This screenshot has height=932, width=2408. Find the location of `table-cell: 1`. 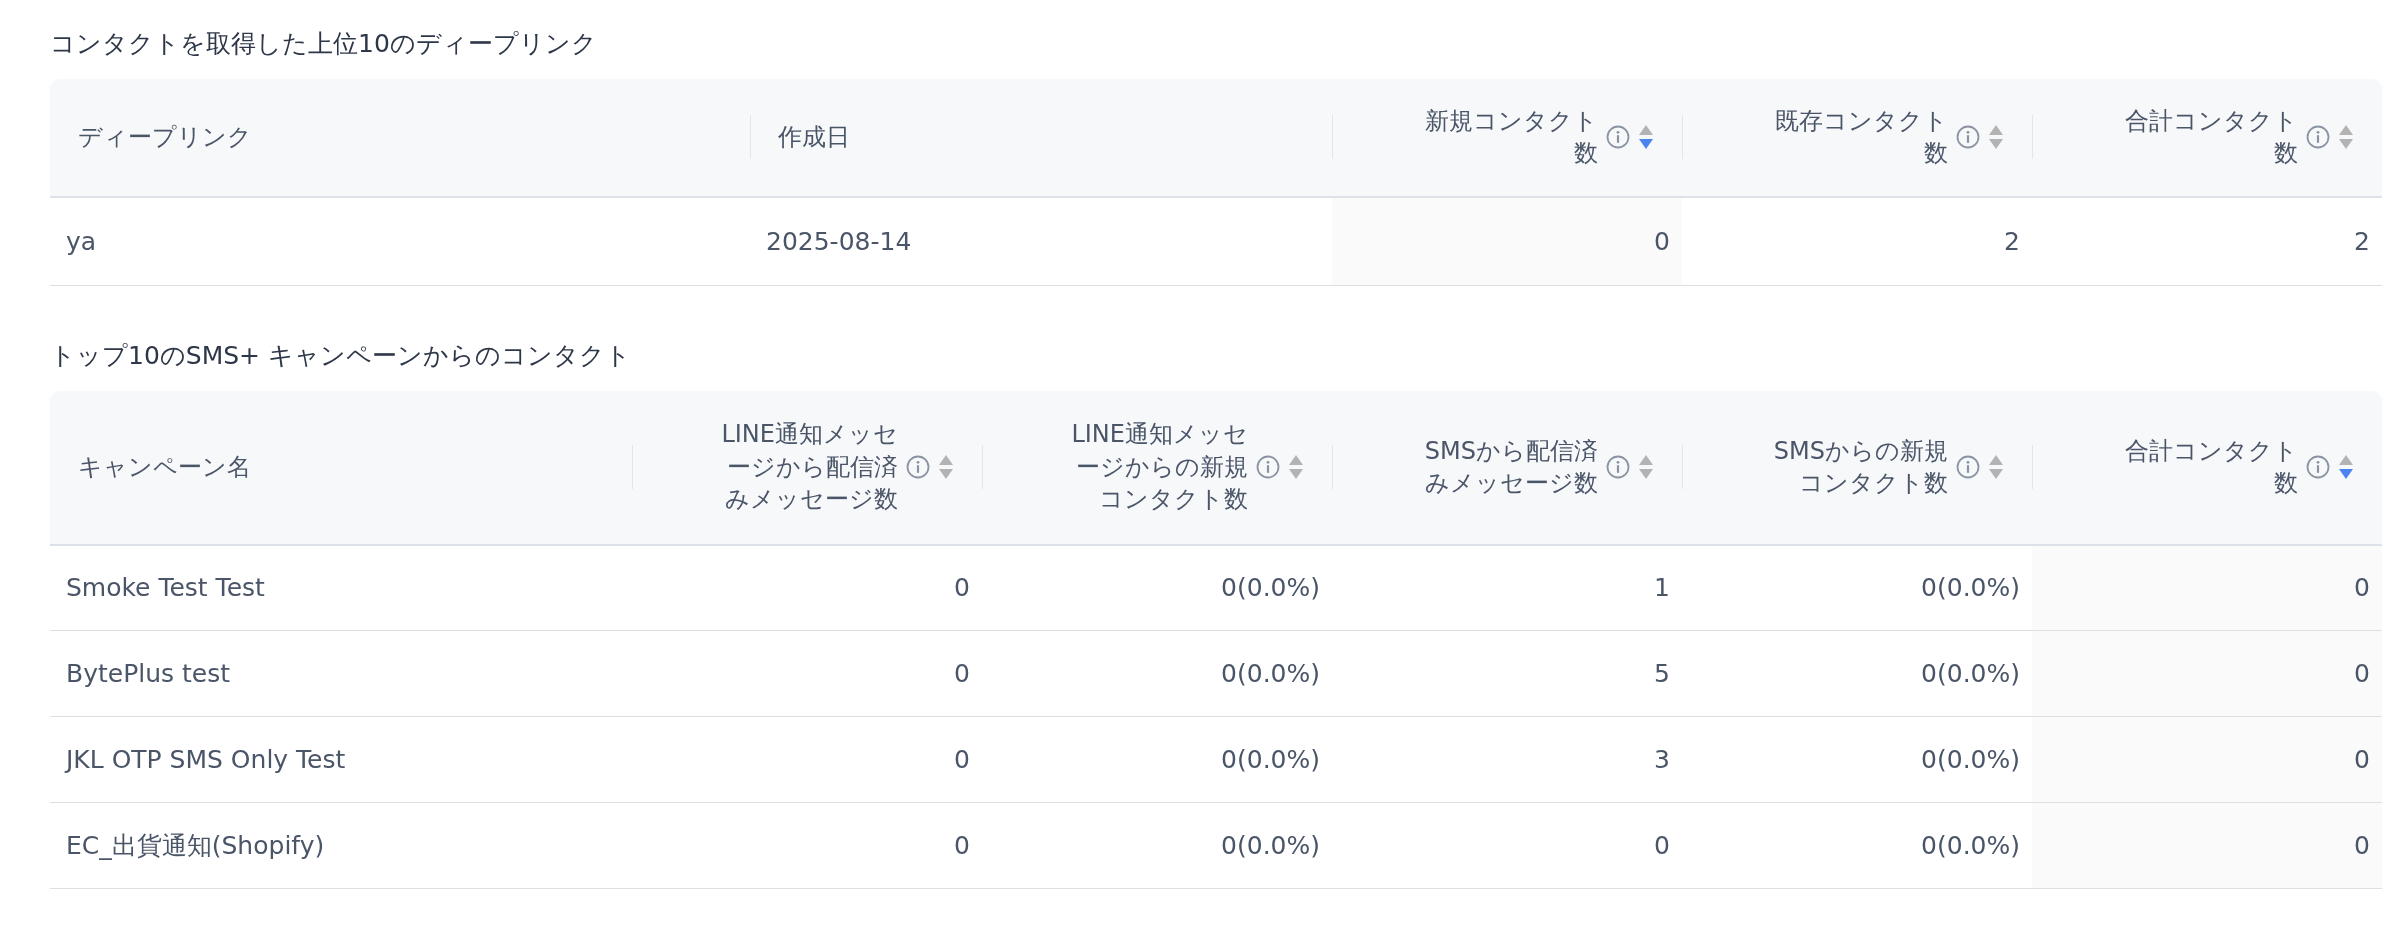

table-cell: 1 is located at coordinates (1507, 587).